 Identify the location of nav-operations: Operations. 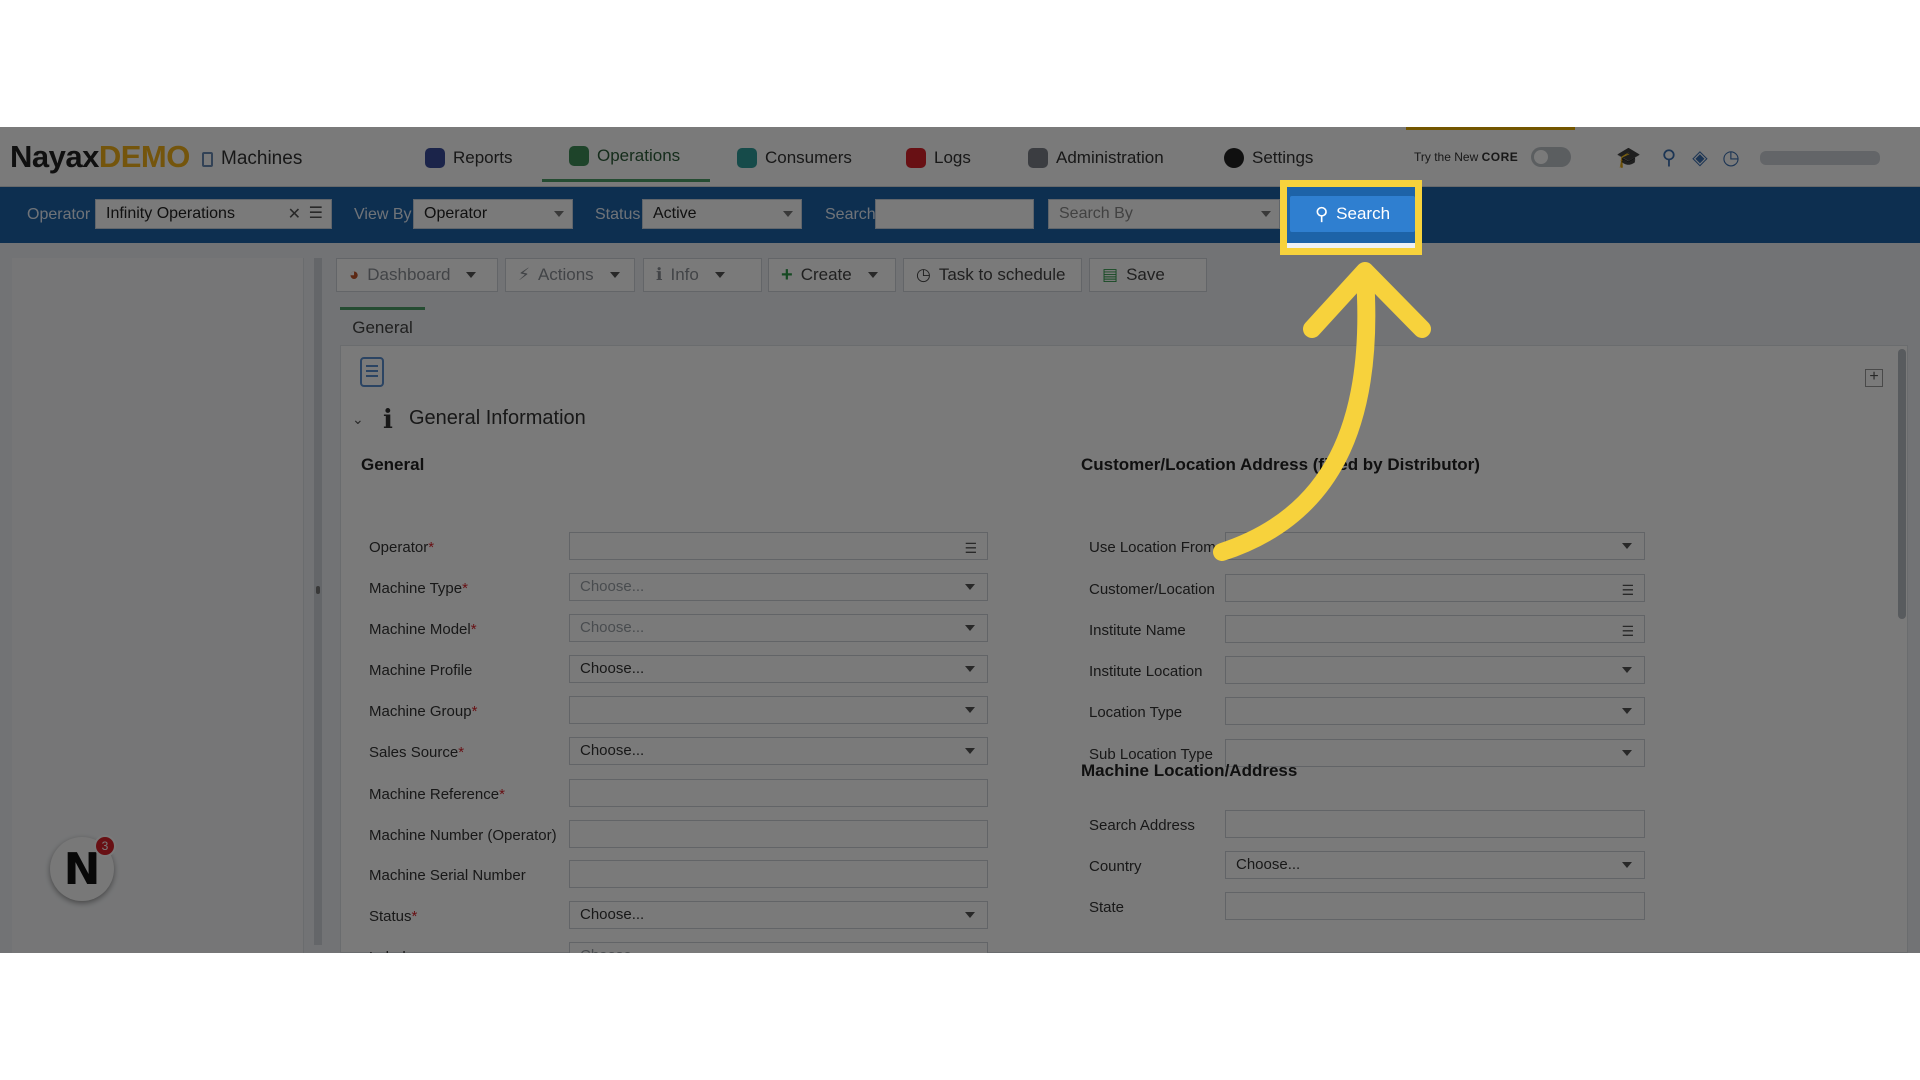
(624, 156).